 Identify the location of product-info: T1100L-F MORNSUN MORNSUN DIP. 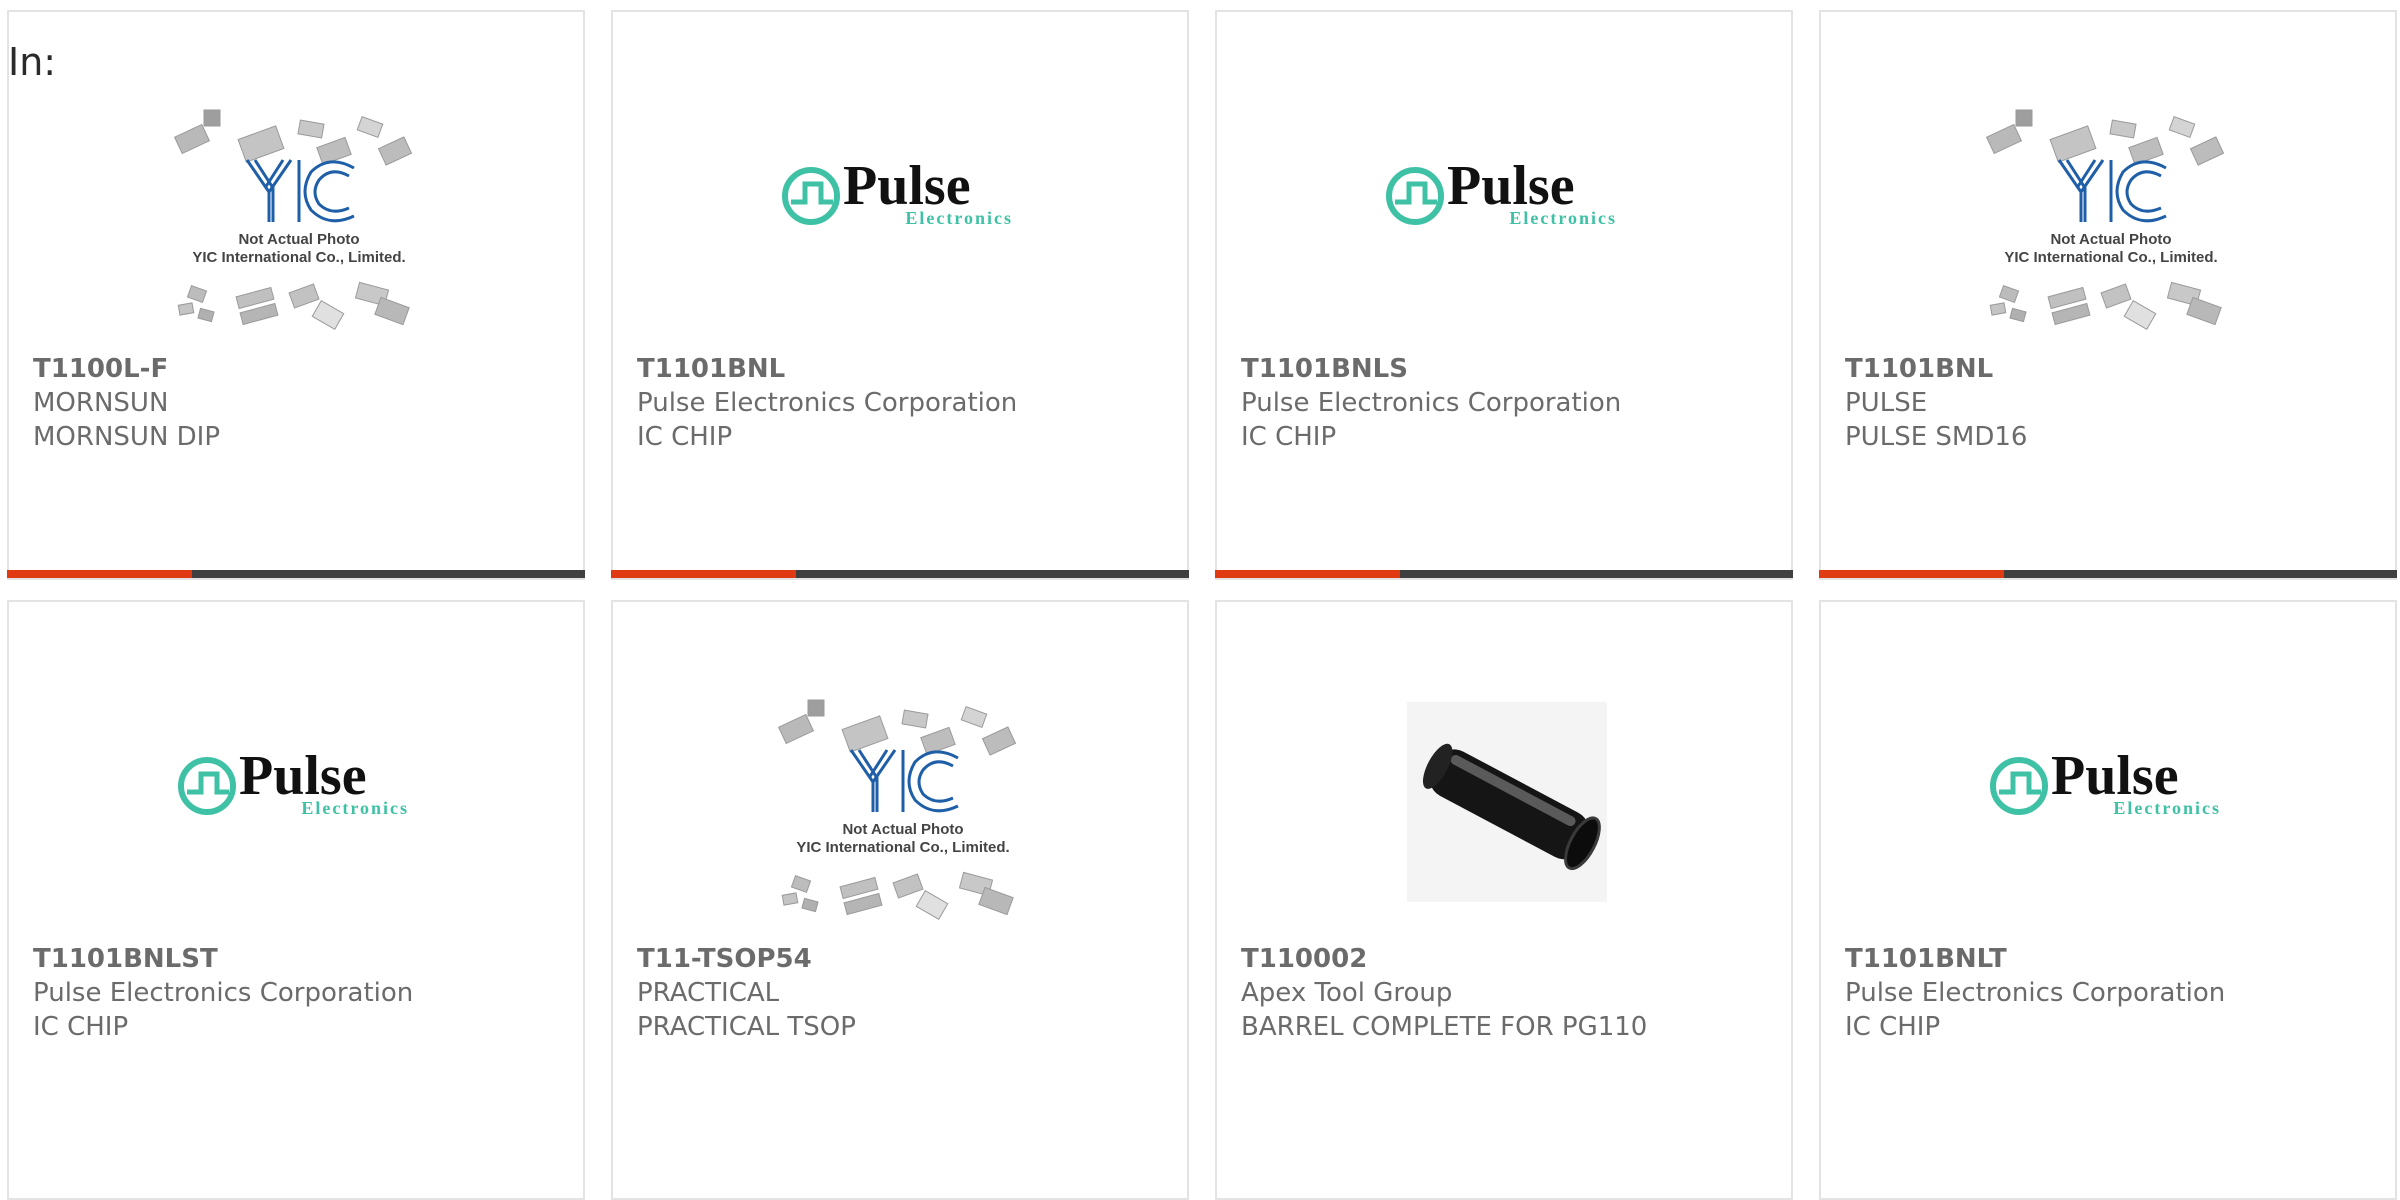
(298, 403).